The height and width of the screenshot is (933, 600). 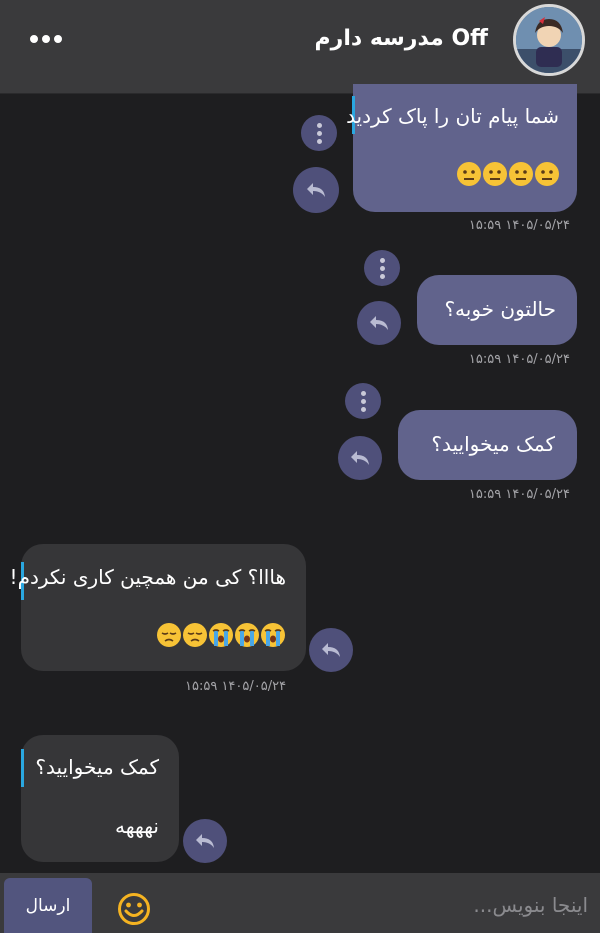 I want to click on message-bubble-incoming: هااا؟ کی من همچین کاری نکردم!, so click(x=158, y=607).